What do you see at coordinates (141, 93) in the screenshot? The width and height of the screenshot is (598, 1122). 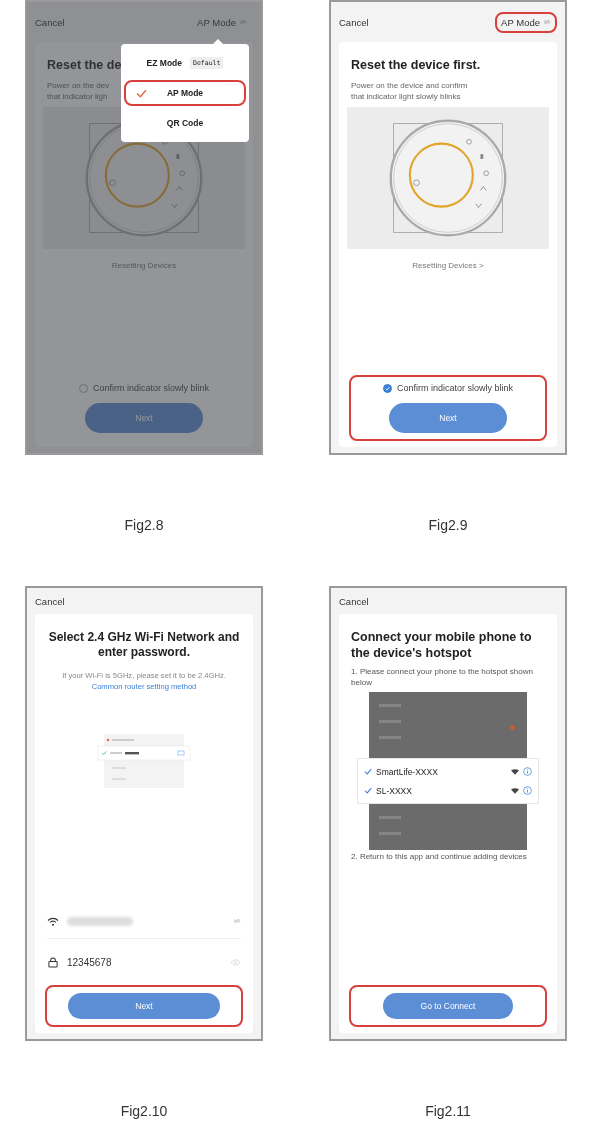 I see `check-icon` at bounding box center [141, 93].